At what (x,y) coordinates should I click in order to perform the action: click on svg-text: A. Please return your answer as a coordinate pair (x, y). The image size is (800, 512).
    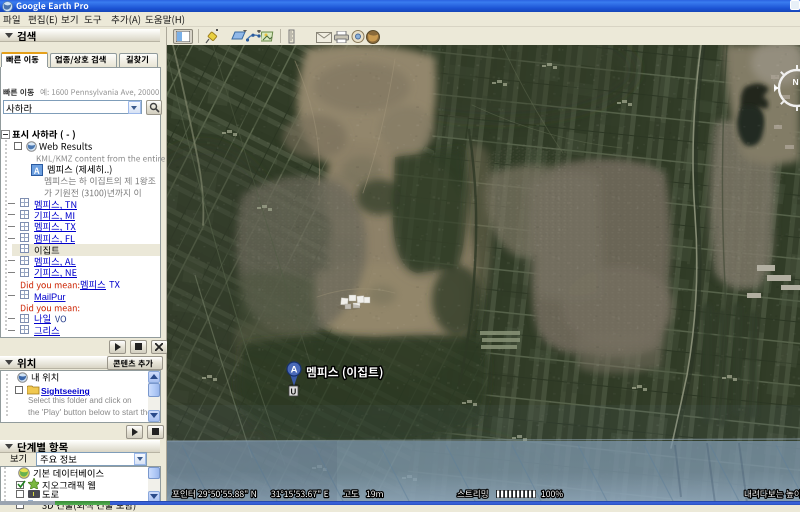
    Looking at the image, I should click on (294, 370).